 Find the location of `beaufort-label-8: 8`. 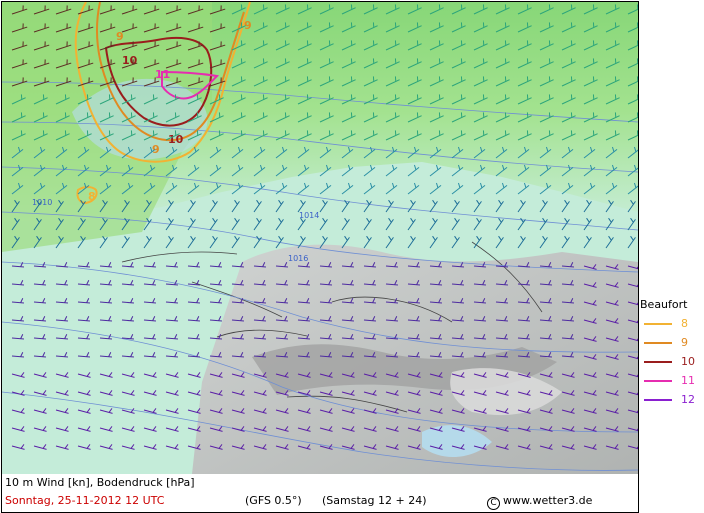

beaufort-label-8: 8 is located at coordinates (92, 196).